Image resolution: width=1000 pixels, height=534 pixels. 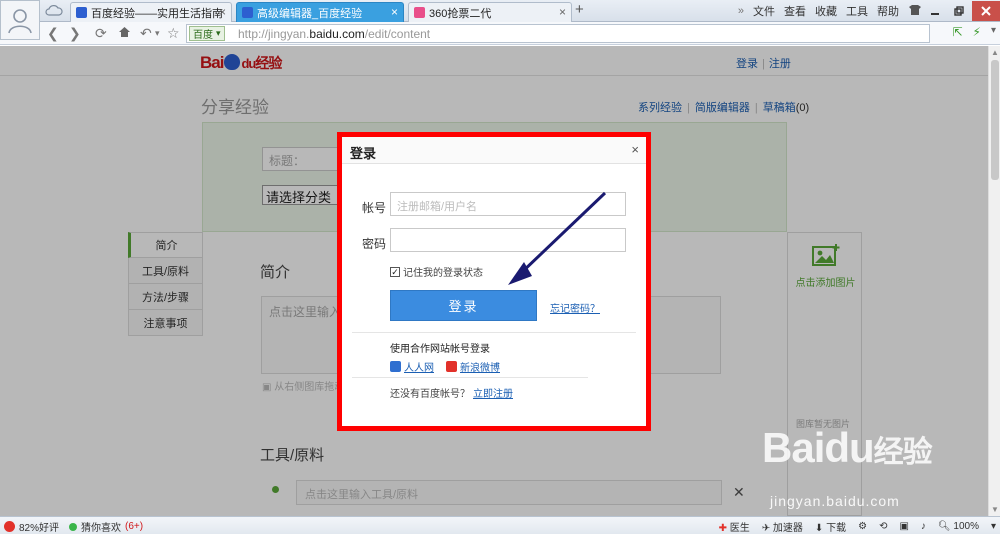 What do you see at coordinates (20, 20) in the screenshot?
I see `user-avatar-icon` at bounding box center [20, 20].